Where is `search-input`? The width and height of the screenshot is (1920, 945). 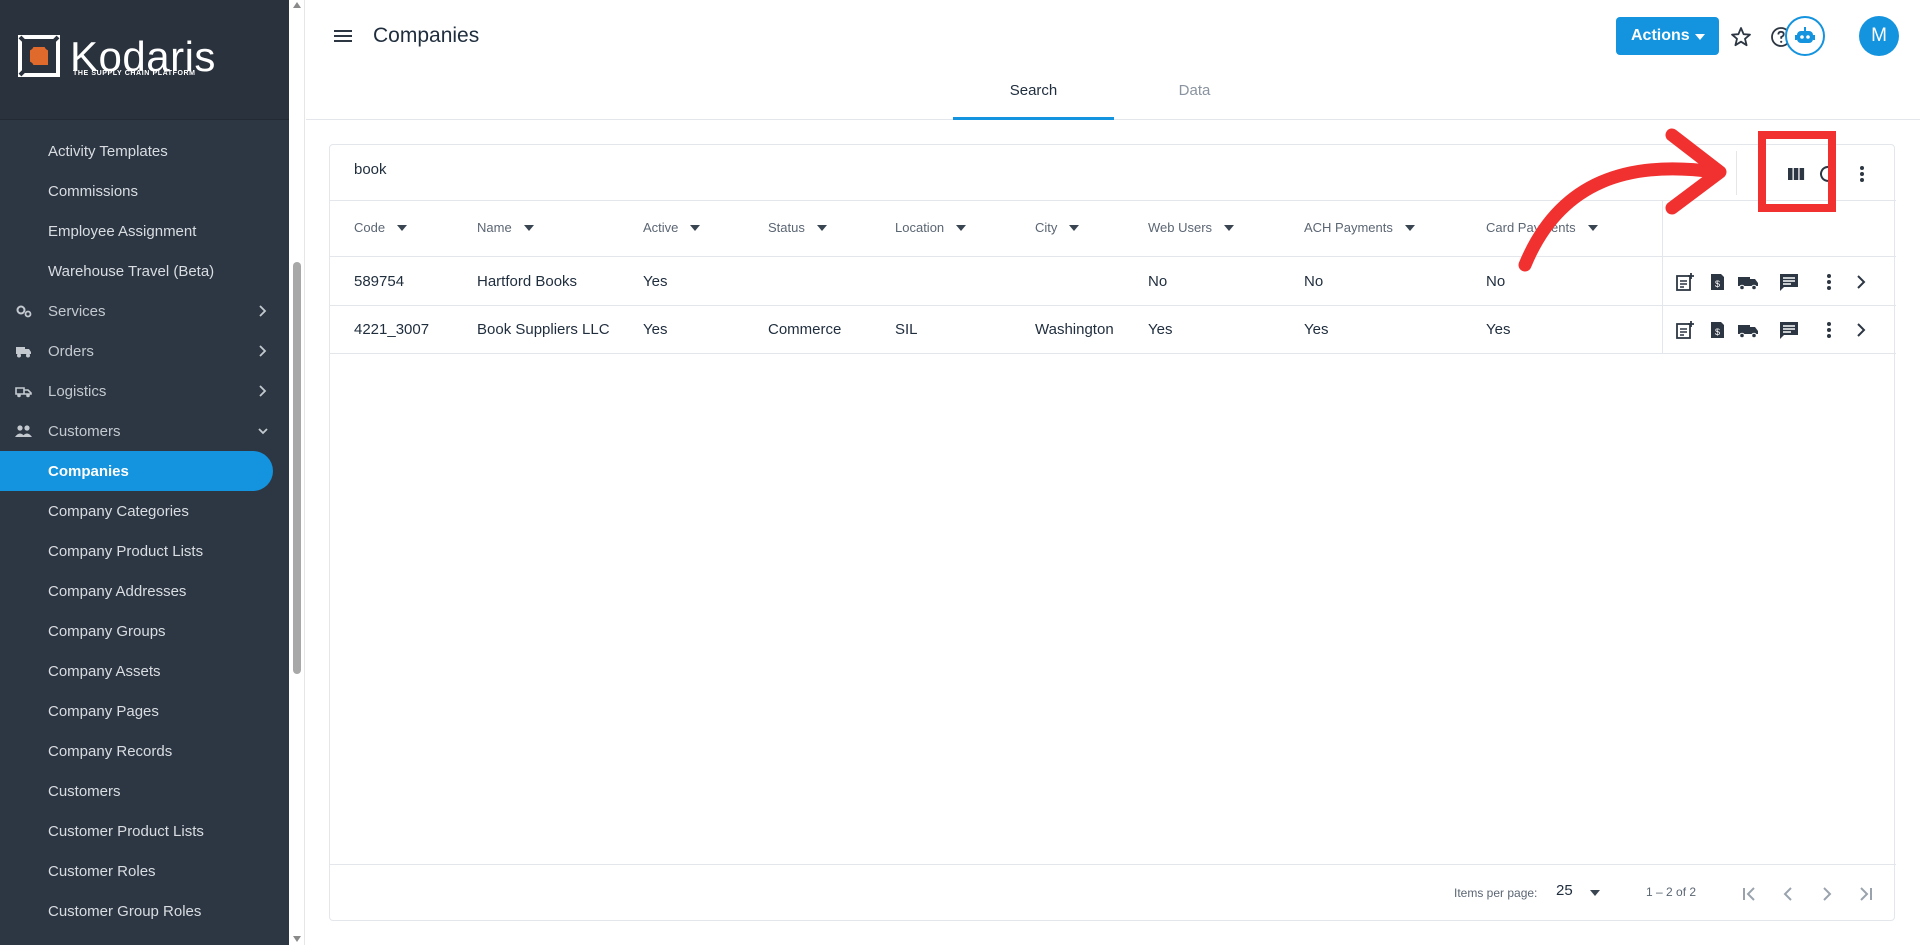 search-input is located at coordinates (1004, 169).